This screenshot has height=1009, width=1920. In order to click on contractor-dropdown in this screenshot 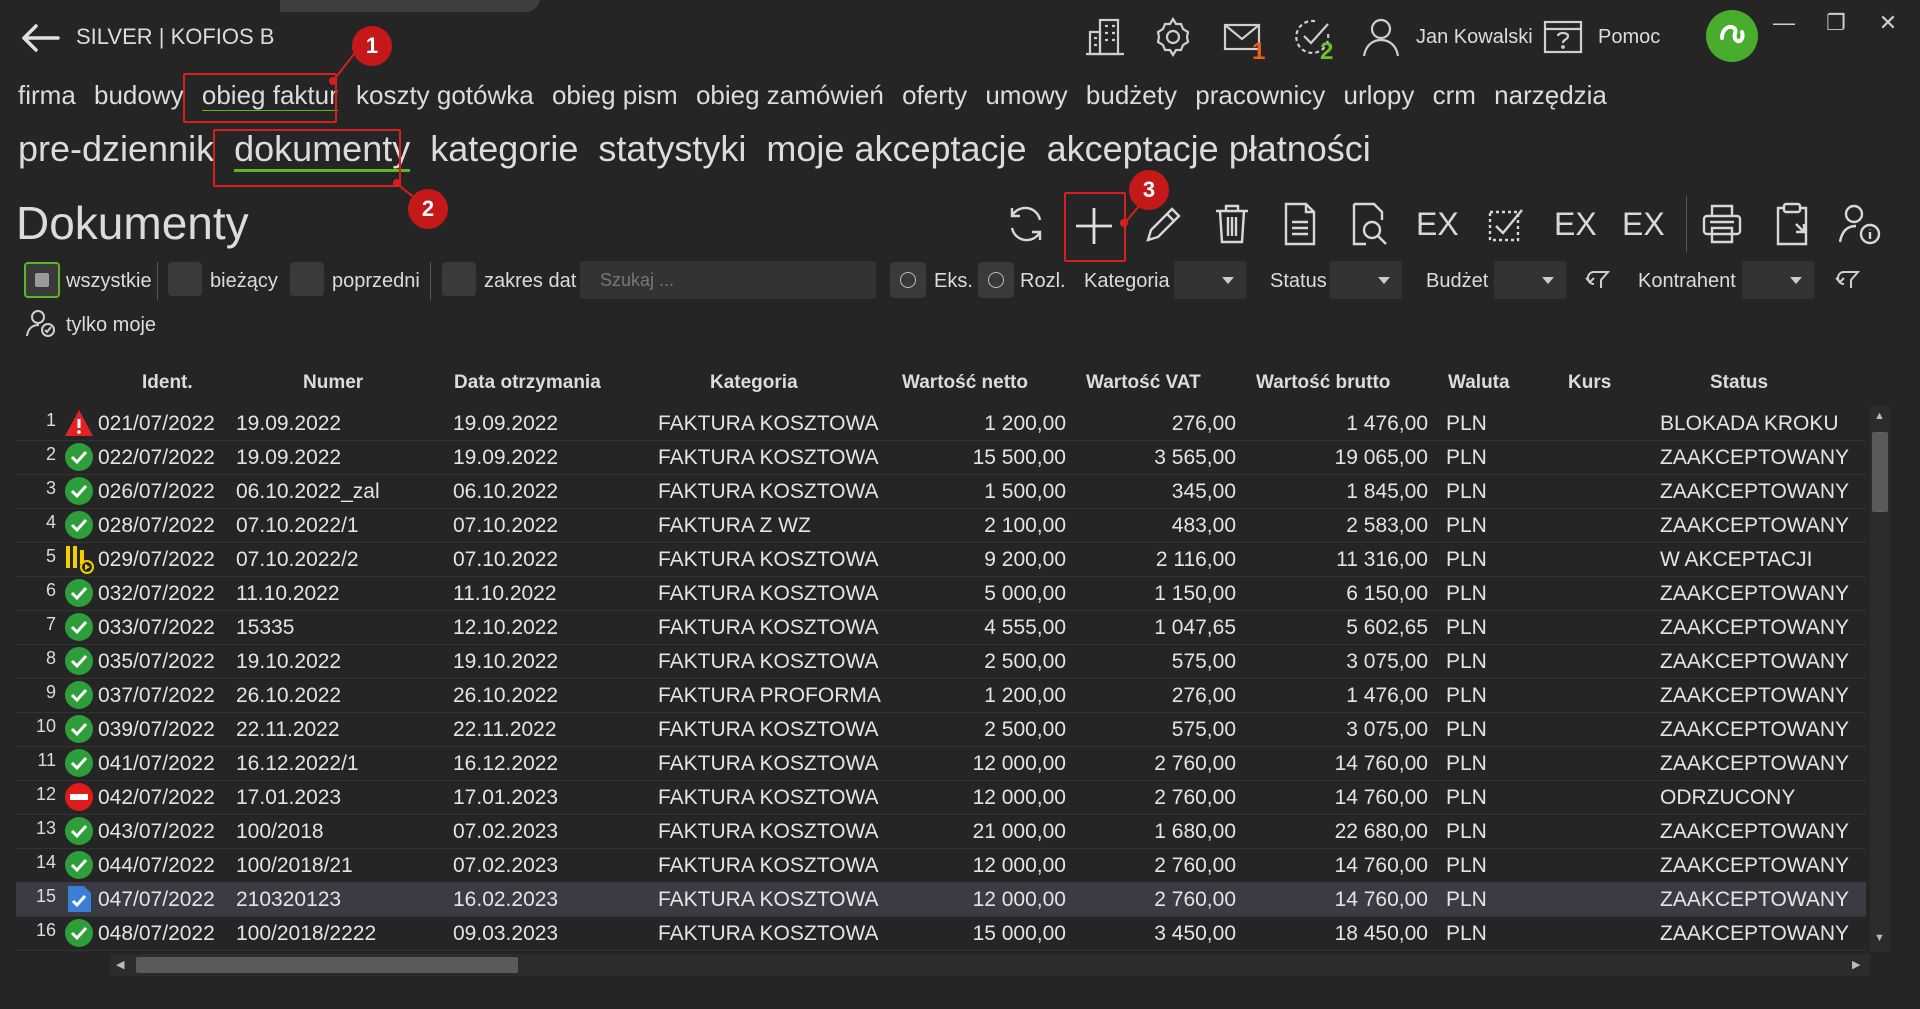, I will do `click(1778, 280)`.